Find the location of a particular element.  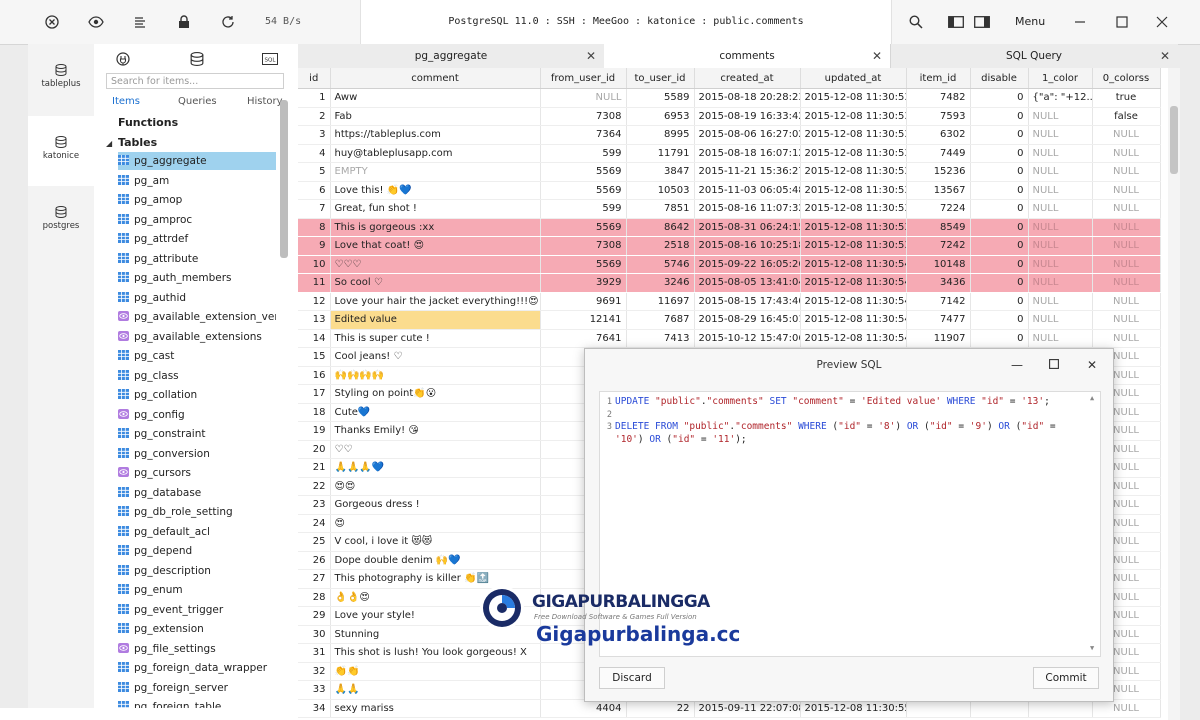

cell-id: 33 is located at coordinates (314, 690).